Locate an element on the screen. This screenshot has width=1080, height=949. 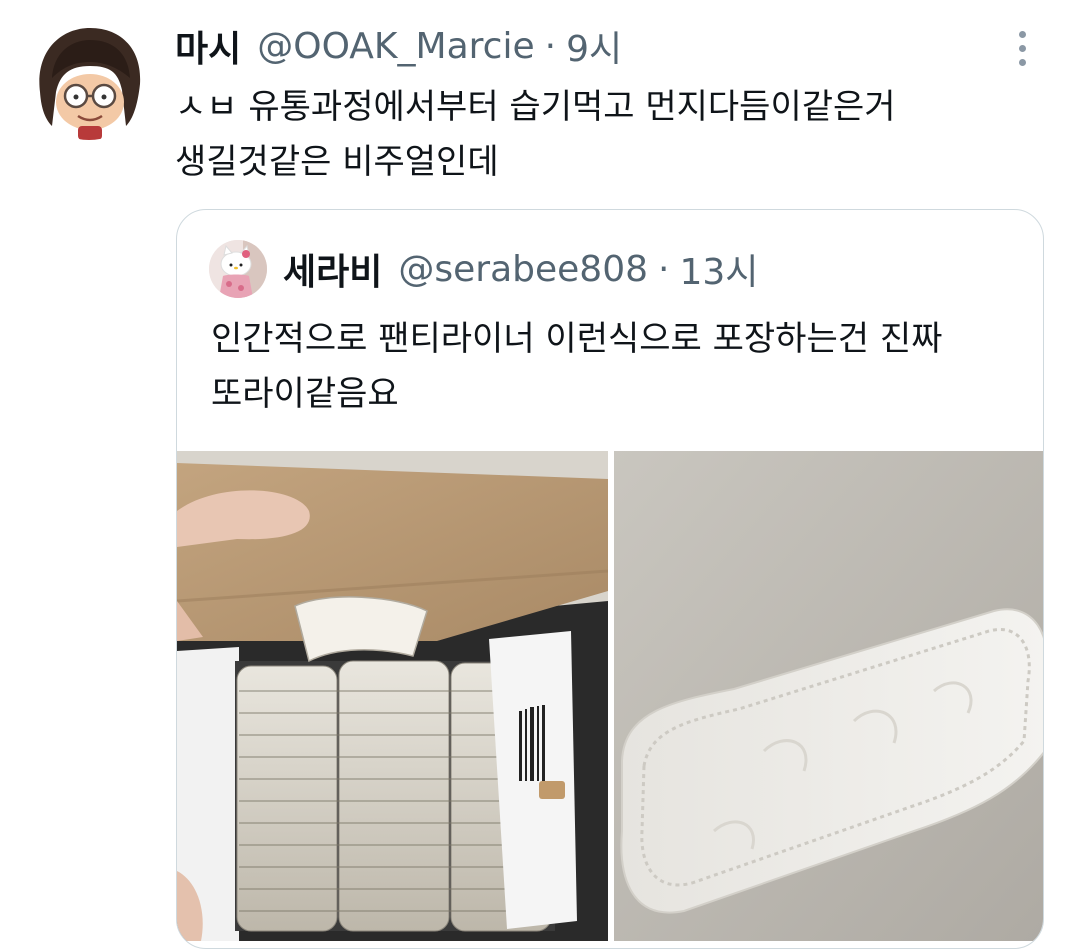
more-options-icon is located at coordinates (1022, 48).